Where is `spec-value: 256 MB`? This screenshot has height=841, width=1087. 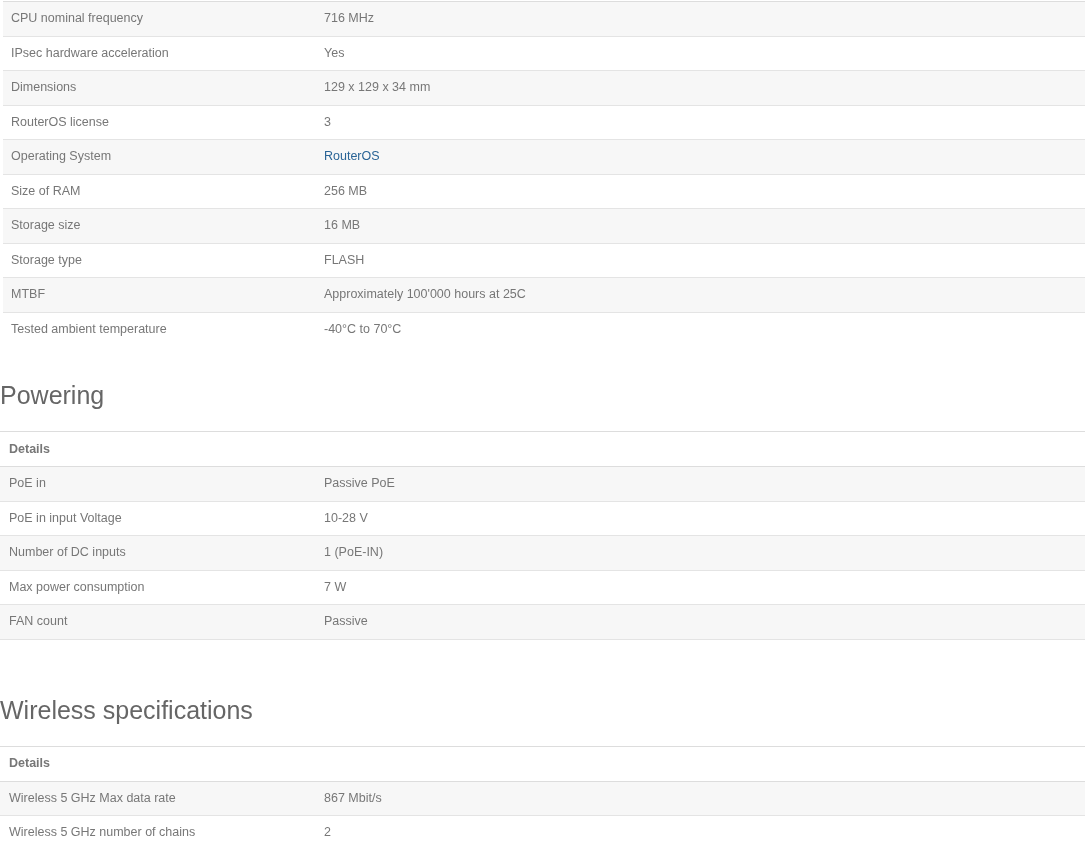 spec-value: 256 MB is located at coordinates (346, 191).